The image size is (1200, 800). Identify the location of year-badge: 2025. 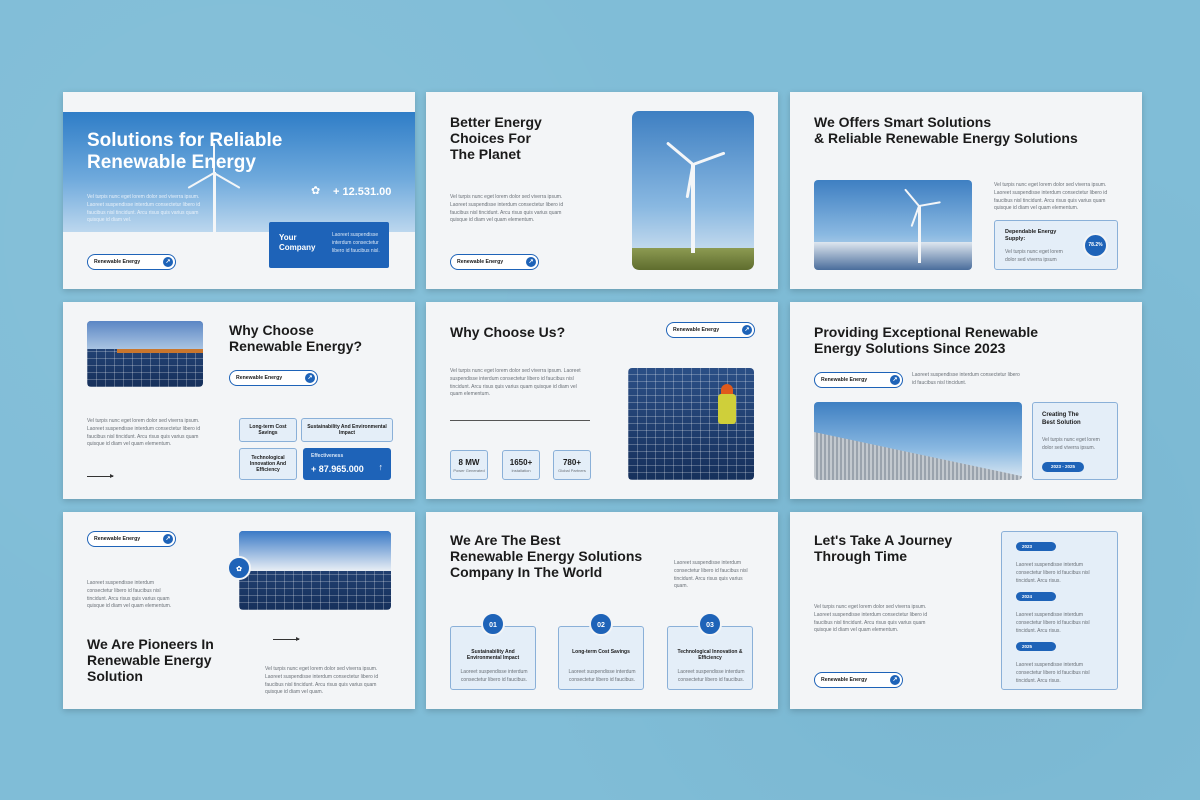
(1036, 646).